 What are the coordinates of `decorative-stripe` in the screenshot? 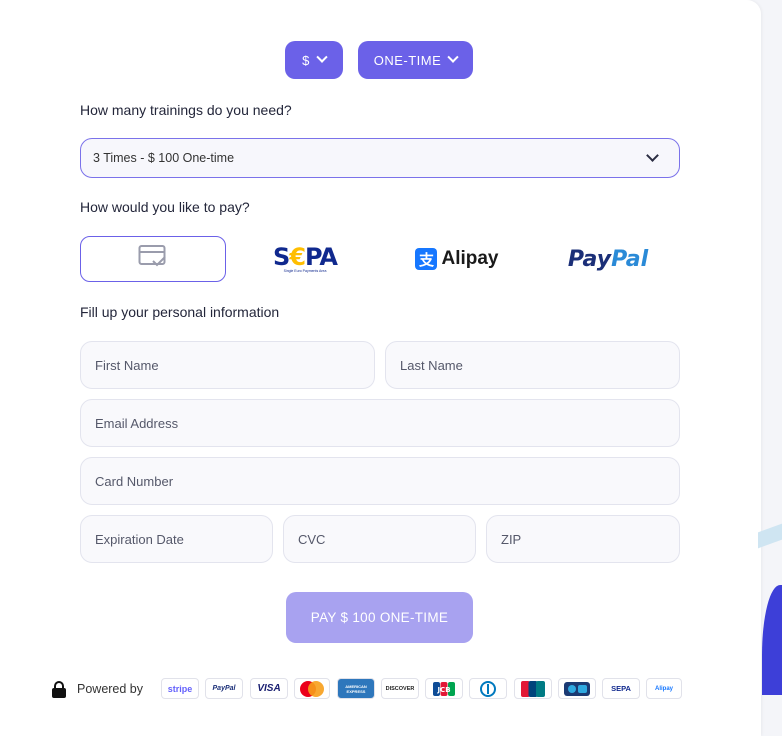 It's located at (770, 536).